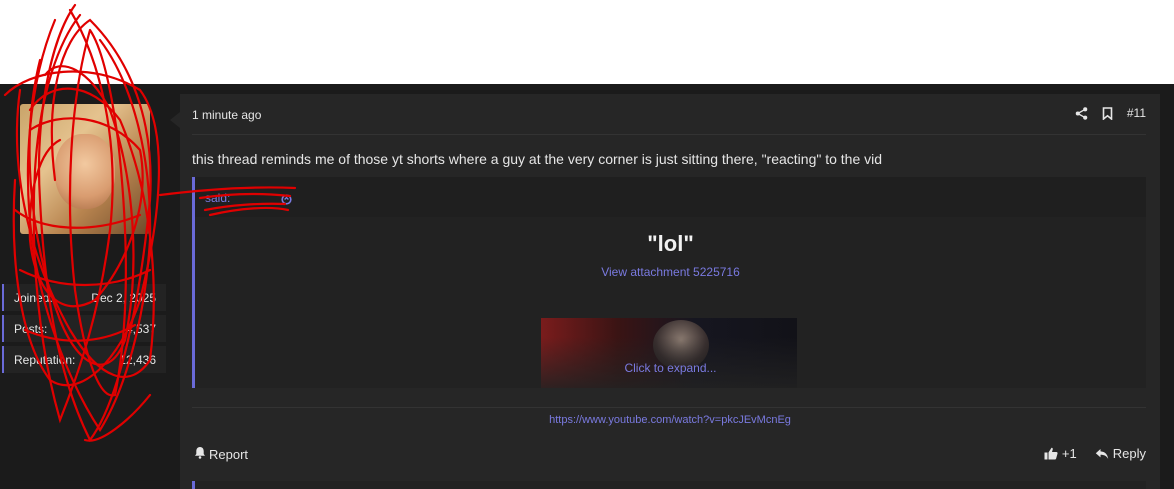 This screenshot has width=1174, height=489. I want to click on reaction-bar: +1 Reply, so click(1095, 453).